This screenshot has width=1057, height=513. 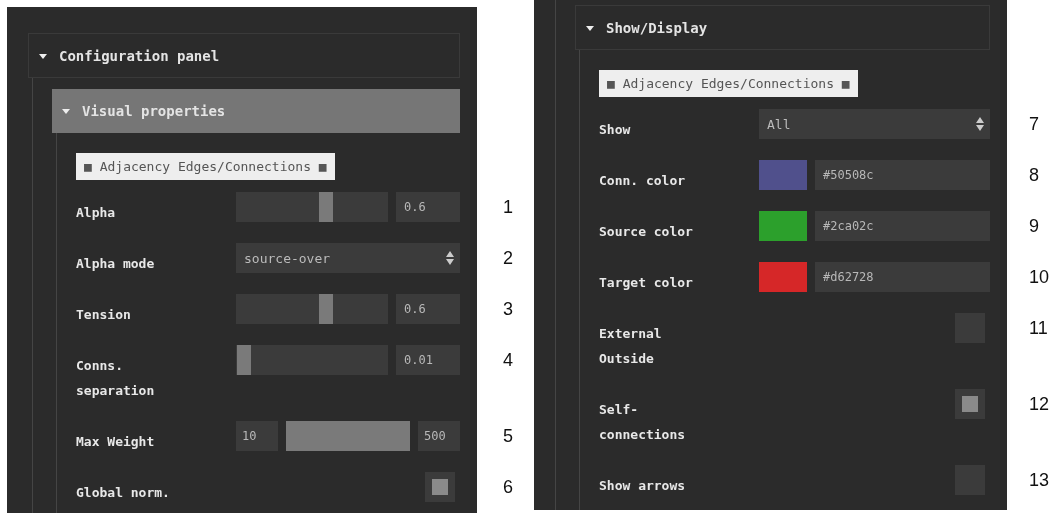 I want to click on annotation-number: 8, so click(x=1034, y=175).